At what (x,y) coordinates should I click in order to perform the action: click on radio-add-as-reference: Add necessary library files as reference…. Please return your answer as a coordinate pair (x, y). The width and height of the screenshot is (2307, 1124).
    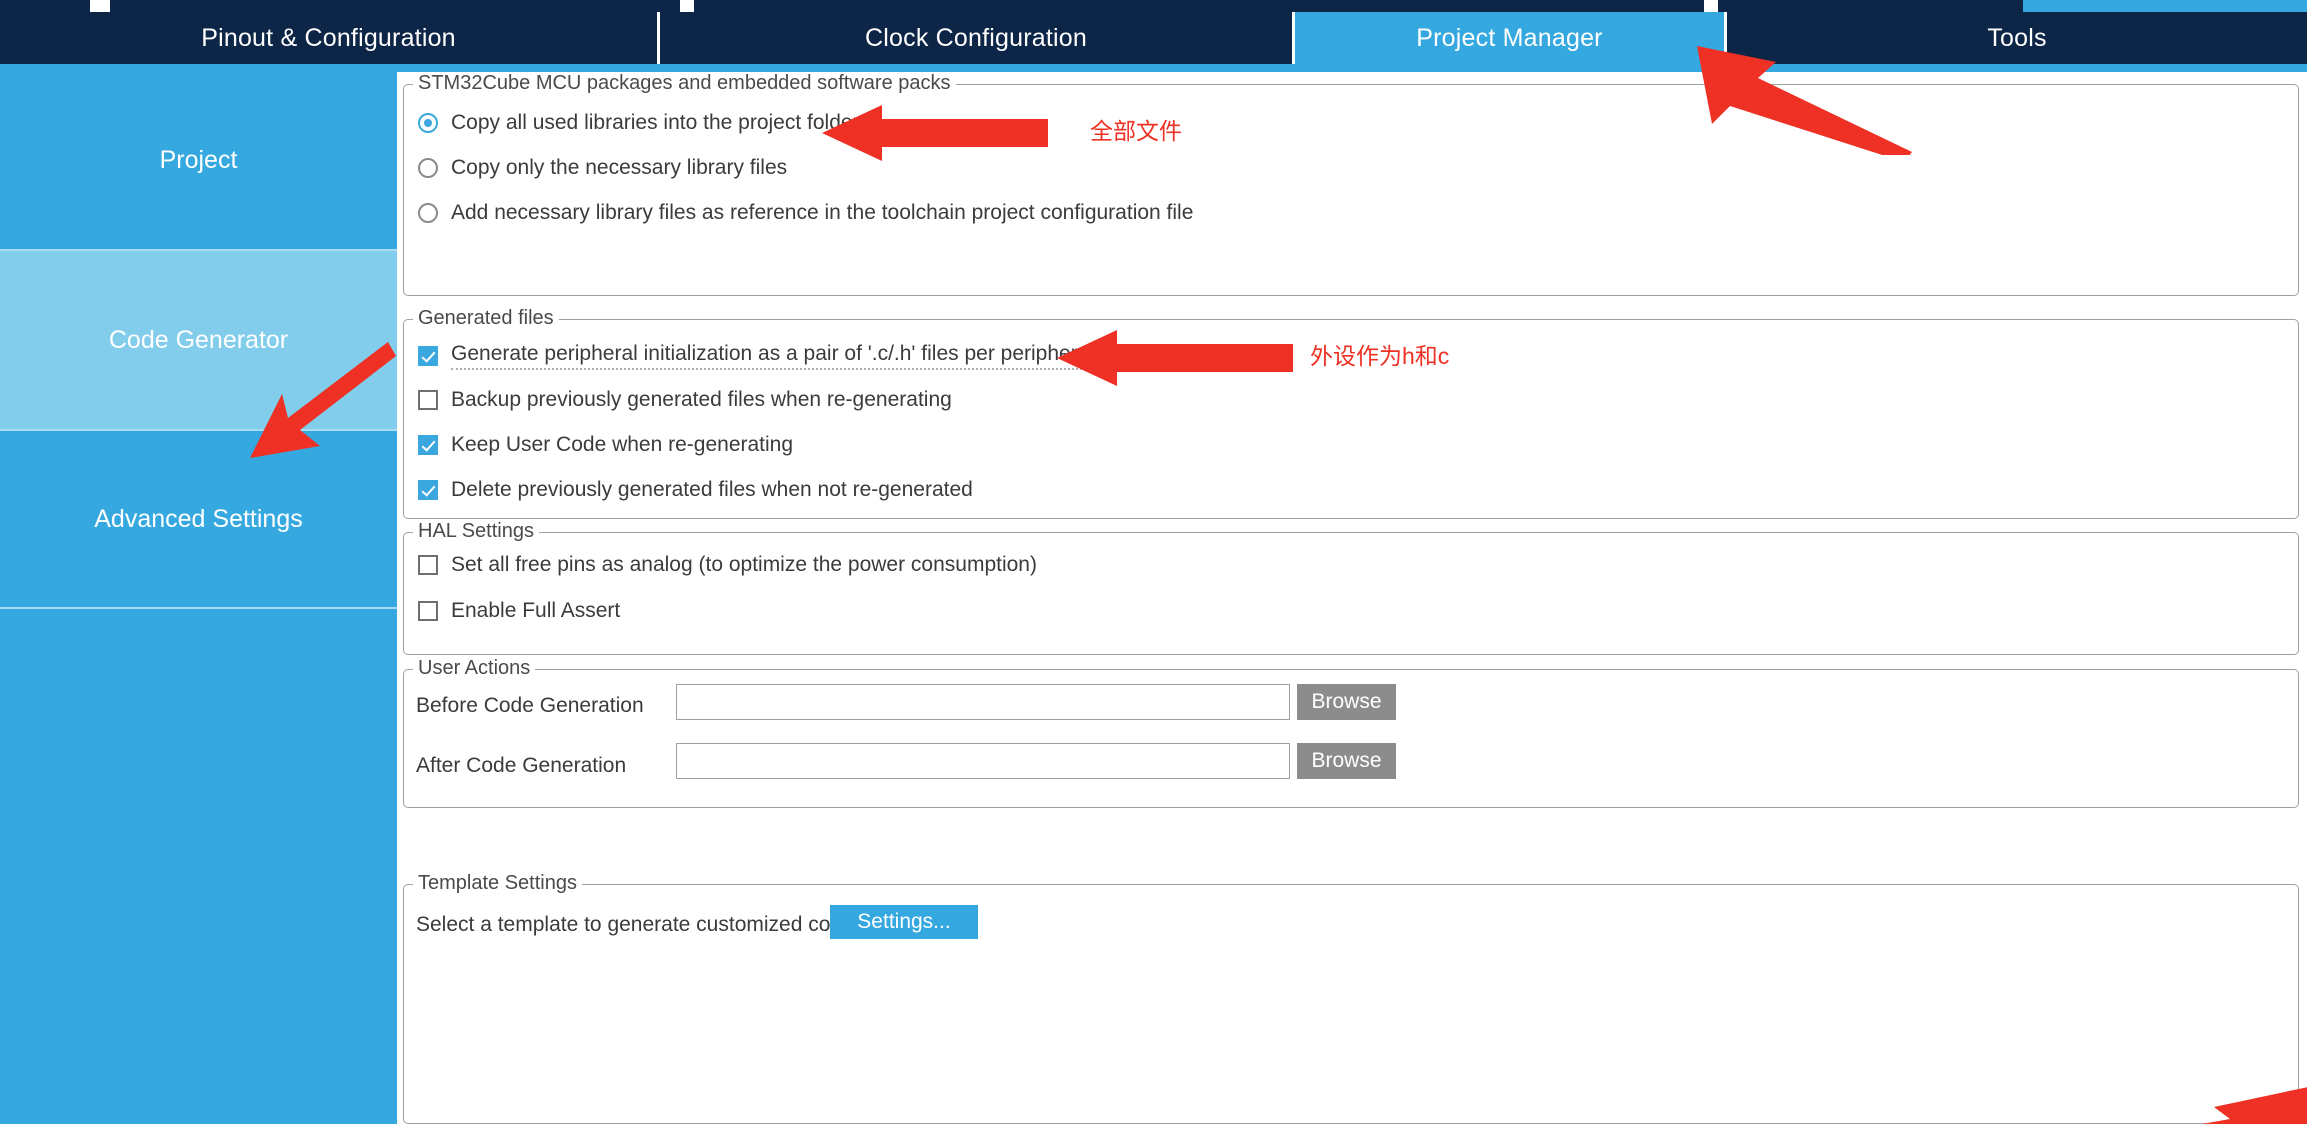
    Looking at the image, I should click on (805, 213).